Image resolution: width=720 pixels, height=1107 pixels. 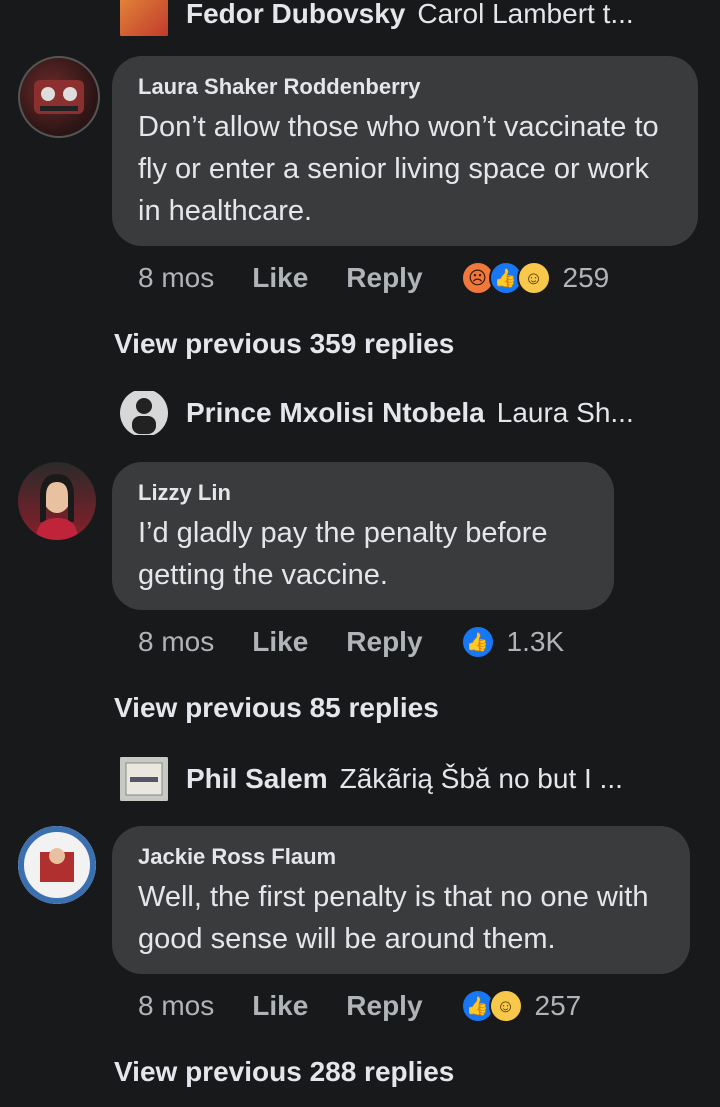 What do you see at coordinates (257, 779) in the screenshot?
I see `reply-author: Phil Salem` at bounding box center [257, 779].